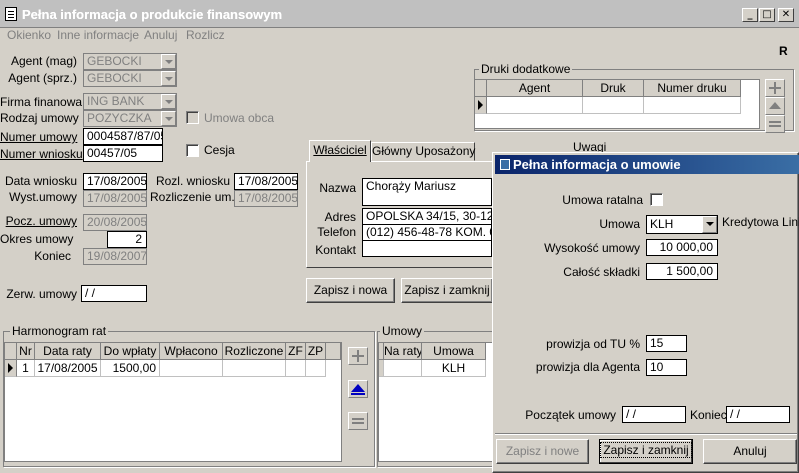  What do you see at coordinates (758, 414) in the screenshot?
I see `dialog-koniec-field: / /` at bounding box center [758, 414].